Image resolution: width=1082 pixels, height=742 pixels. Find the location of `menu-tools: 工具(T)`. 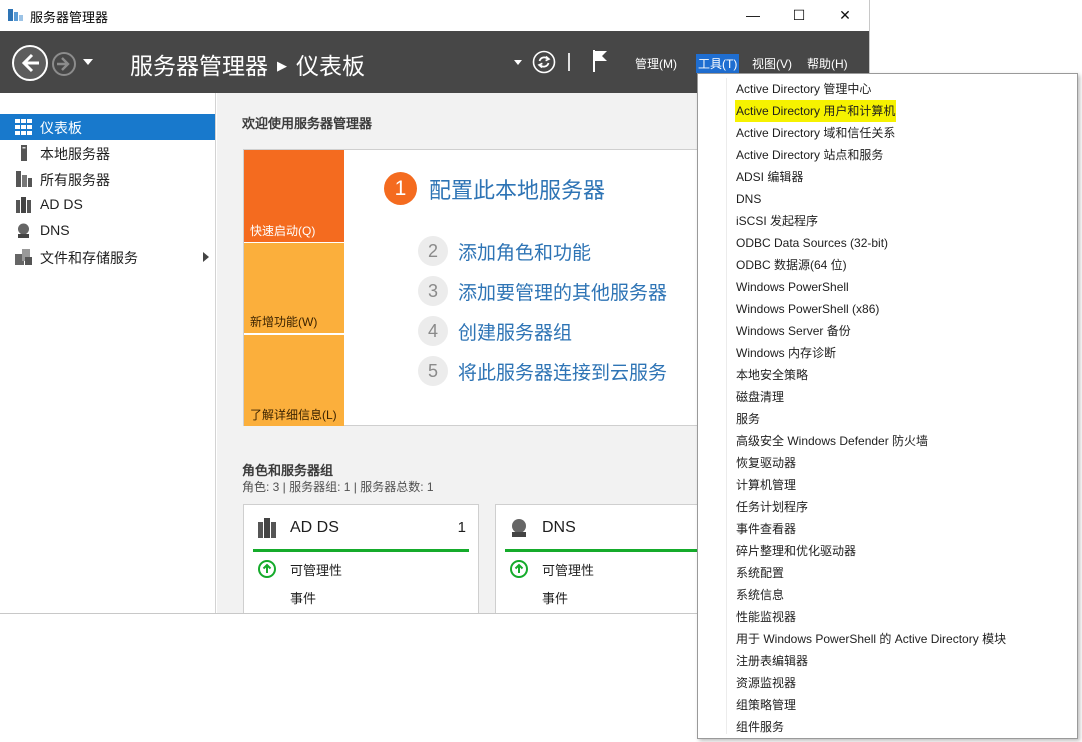

menu-tools: 工具(T) is located at coordinates (718, 63).